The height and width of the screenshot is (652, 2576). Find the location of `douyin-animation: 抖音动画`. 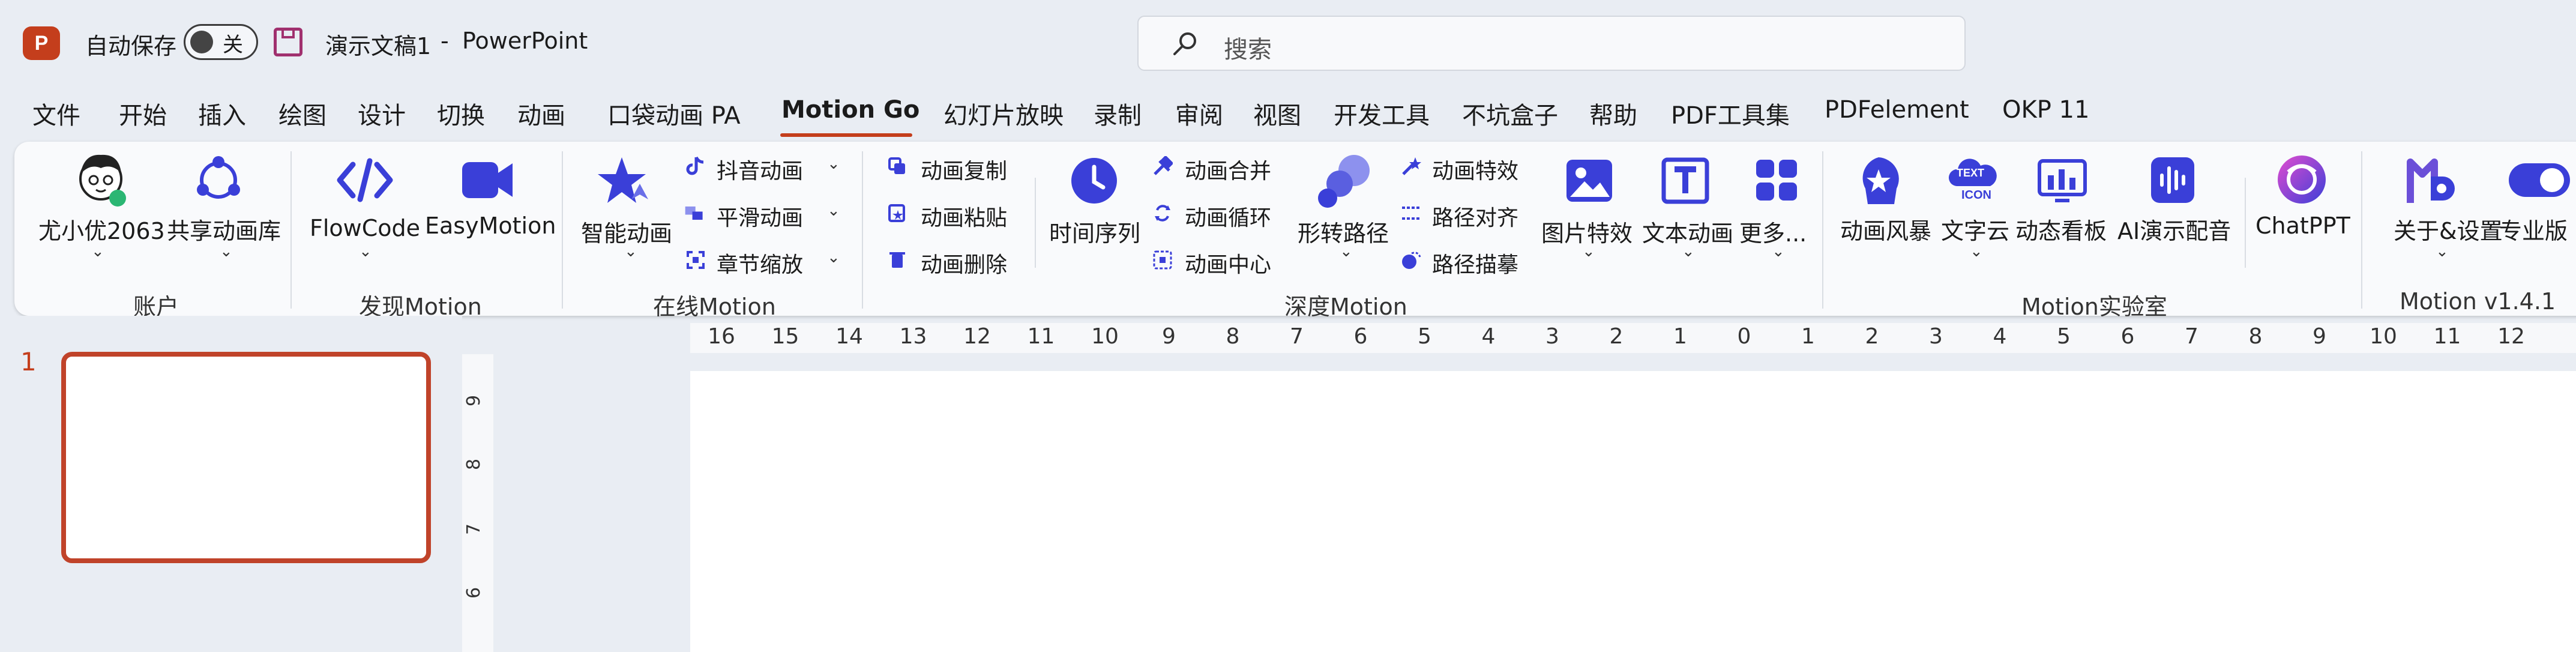

douyin-animation: 抖音动画 is located at coordinates (760, 169).